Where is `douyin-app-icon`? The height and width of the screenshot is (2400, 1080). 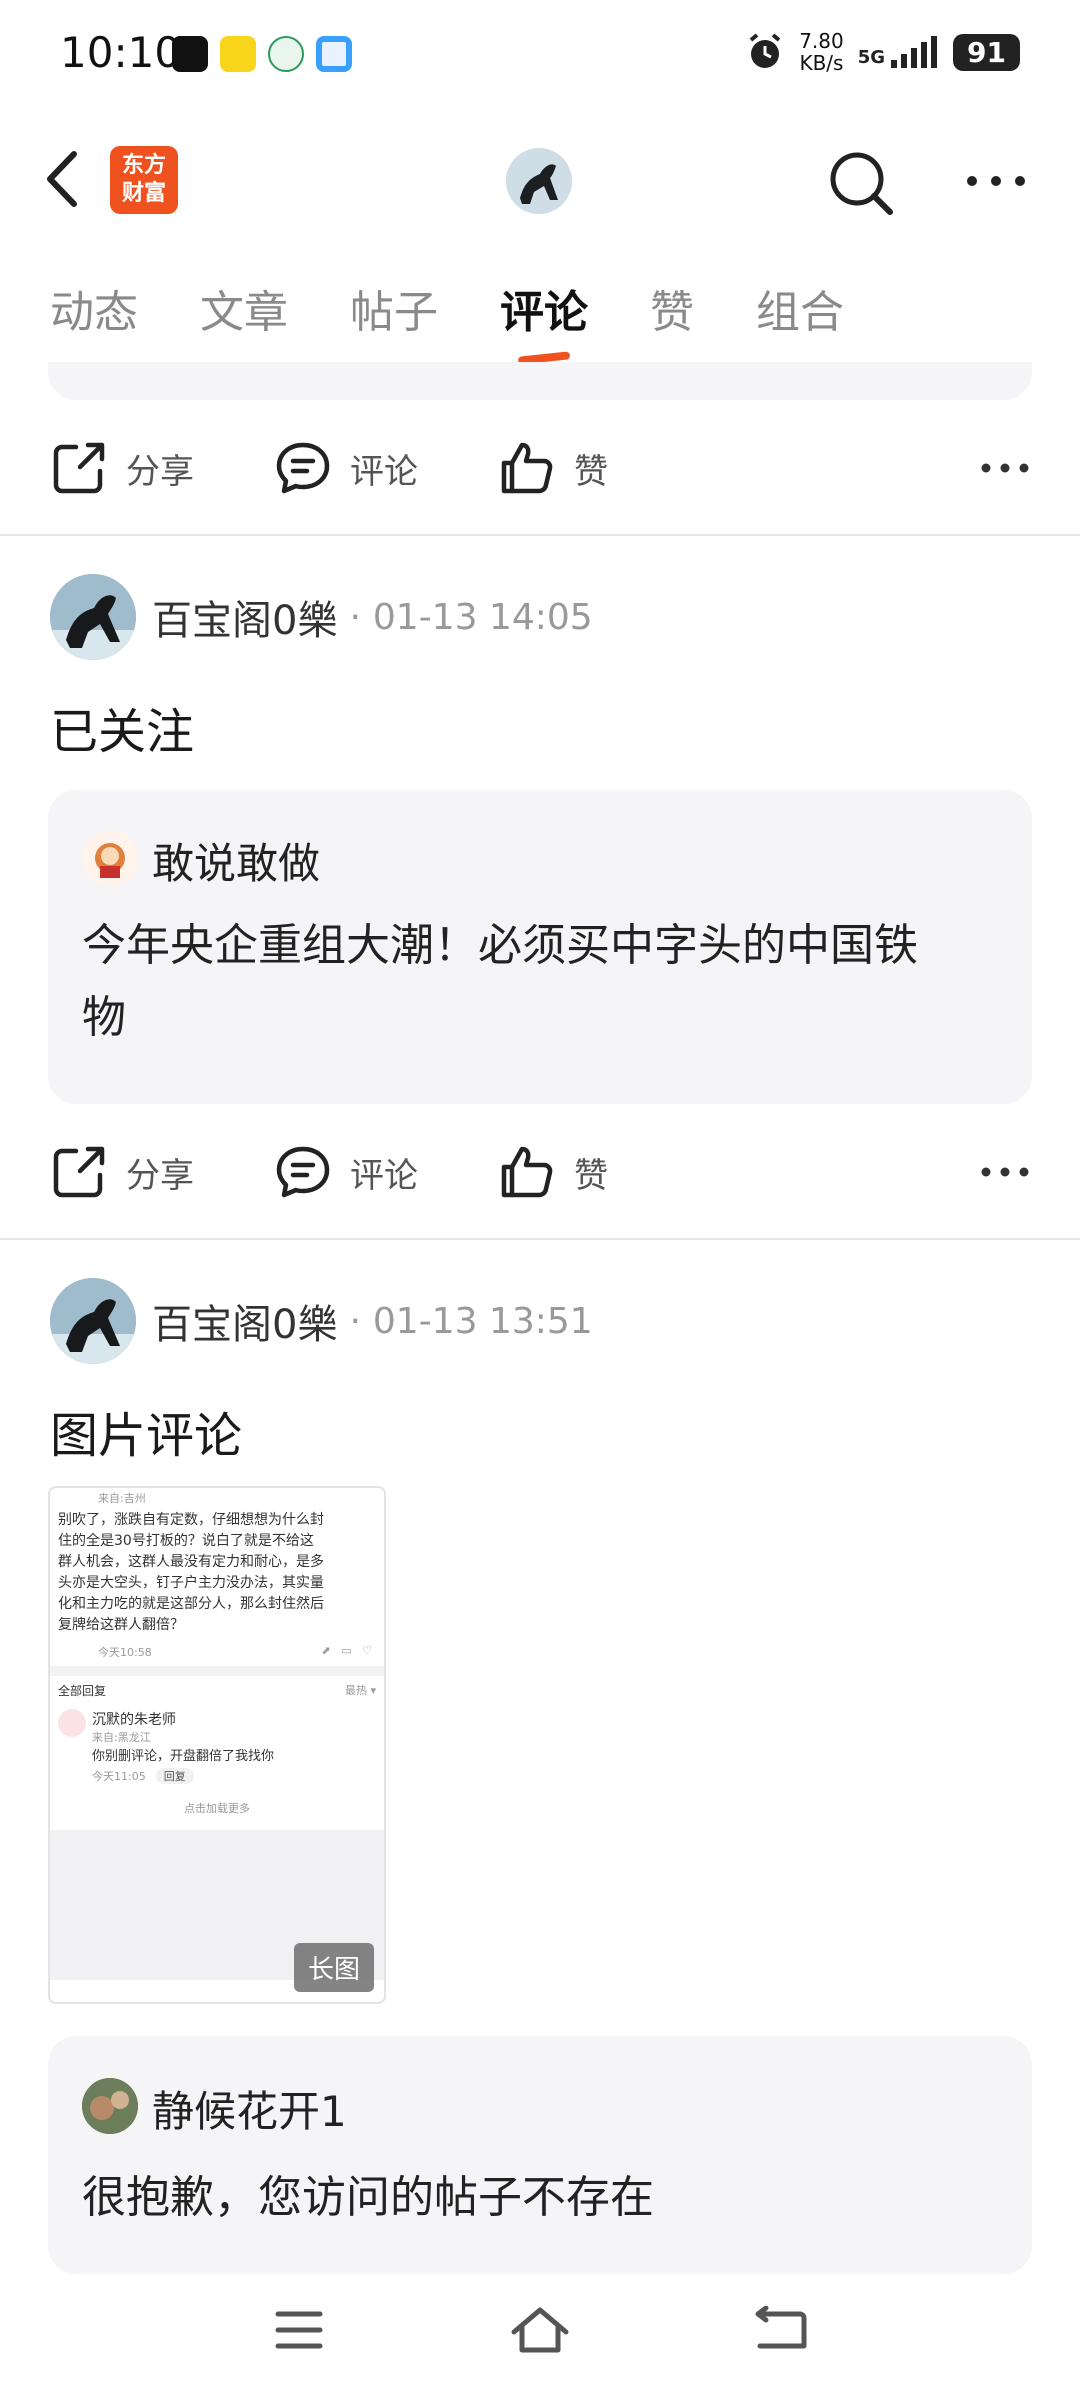
douyin-app-icon is located at coordinates (190, 54).